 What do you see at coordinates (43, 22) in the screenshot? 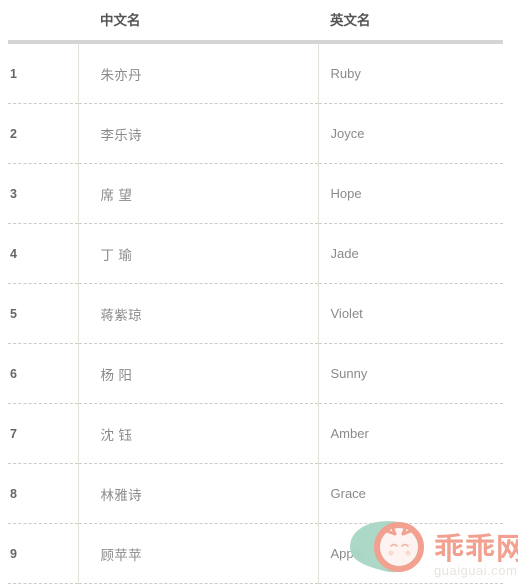
I see `column-header-index` at bounding box center [43, 22].